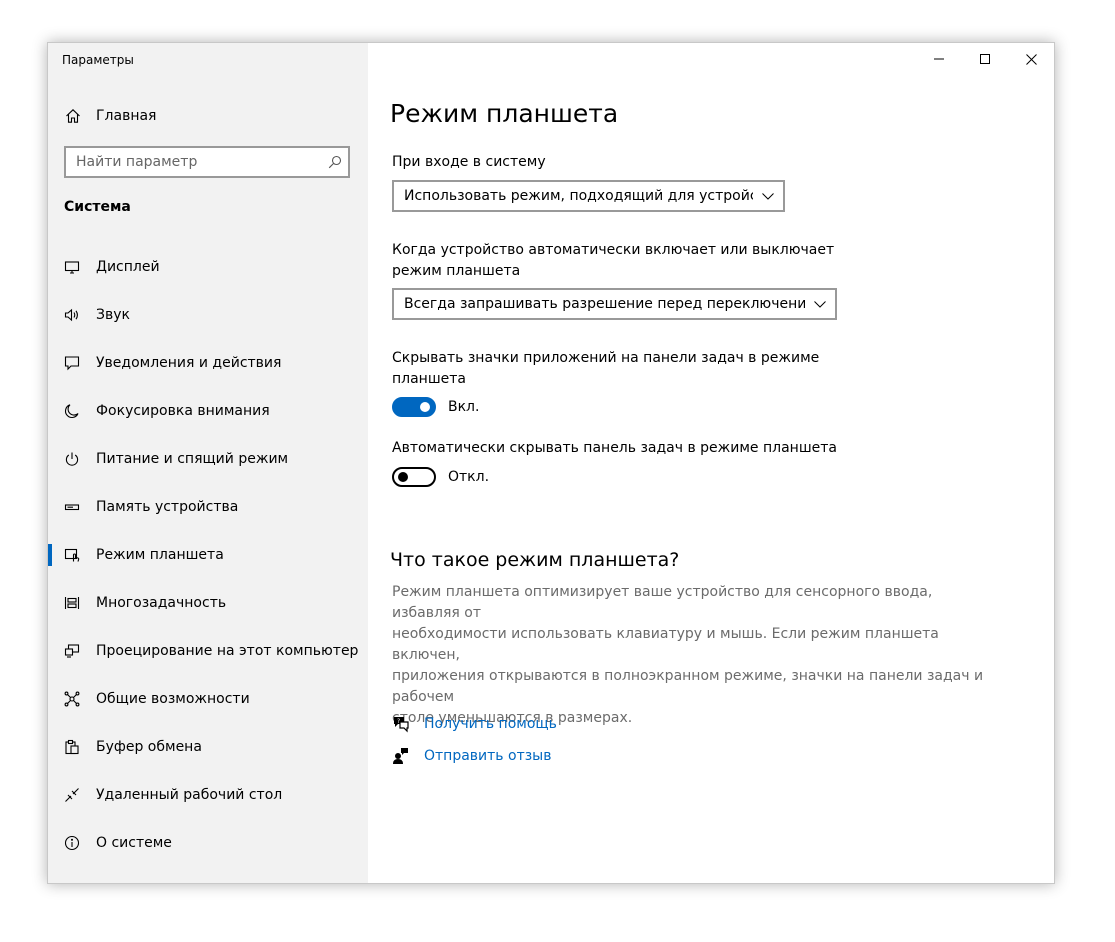 Image resolution: width=1115 pixels, height=942 pixels. I want to click on sidebar-item-power: Питание и спящий режим, so click(208, 459).